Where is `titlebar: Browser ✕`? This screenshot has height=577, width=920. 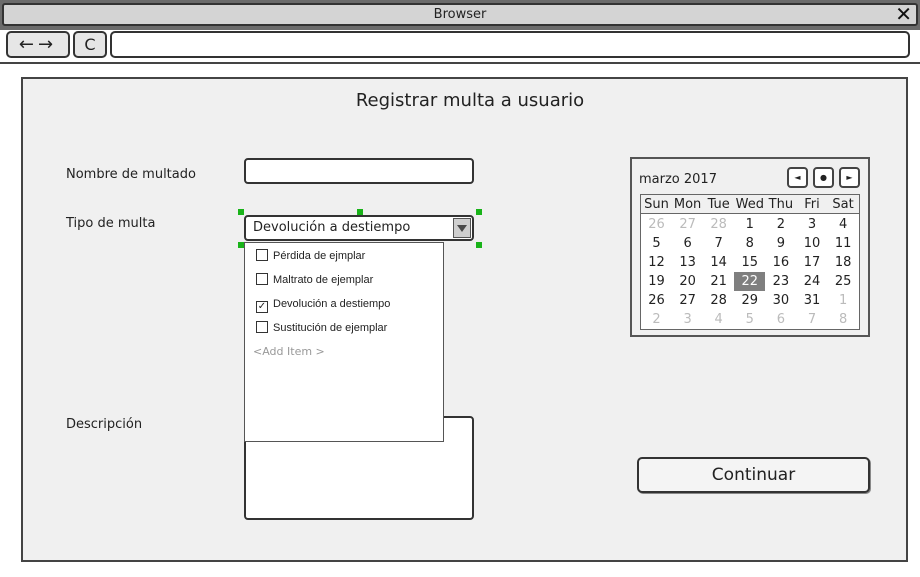
titlebar: Browser ✕ is located at coordinates (460, 14).